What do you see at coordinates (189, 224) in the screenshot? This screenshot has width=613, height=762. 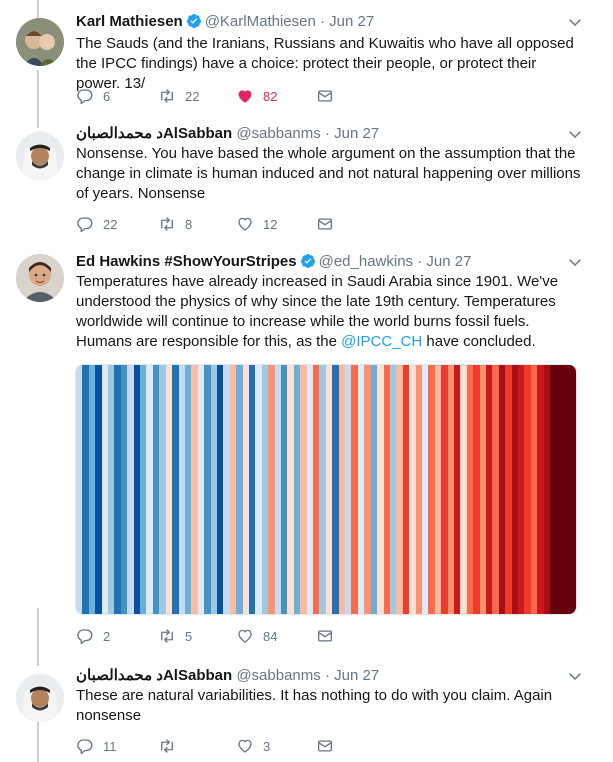 I see `retweet-count: 8` at bounding box center [189, 224].